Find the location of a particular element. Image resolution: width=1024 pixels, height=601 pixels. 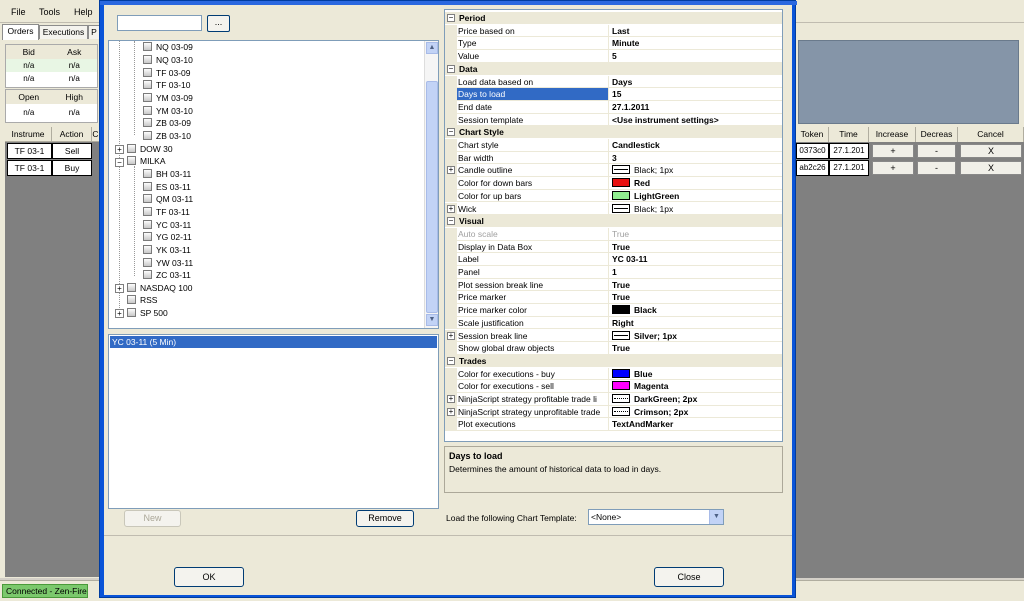

tree-item-list: RSS is located at coordinates (142, 300).